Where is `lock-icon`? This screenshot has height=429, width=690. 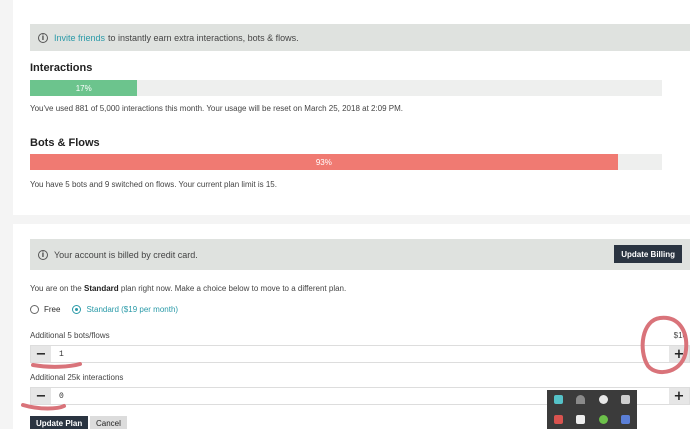
lock-icon is located at coordinates (581, 419).